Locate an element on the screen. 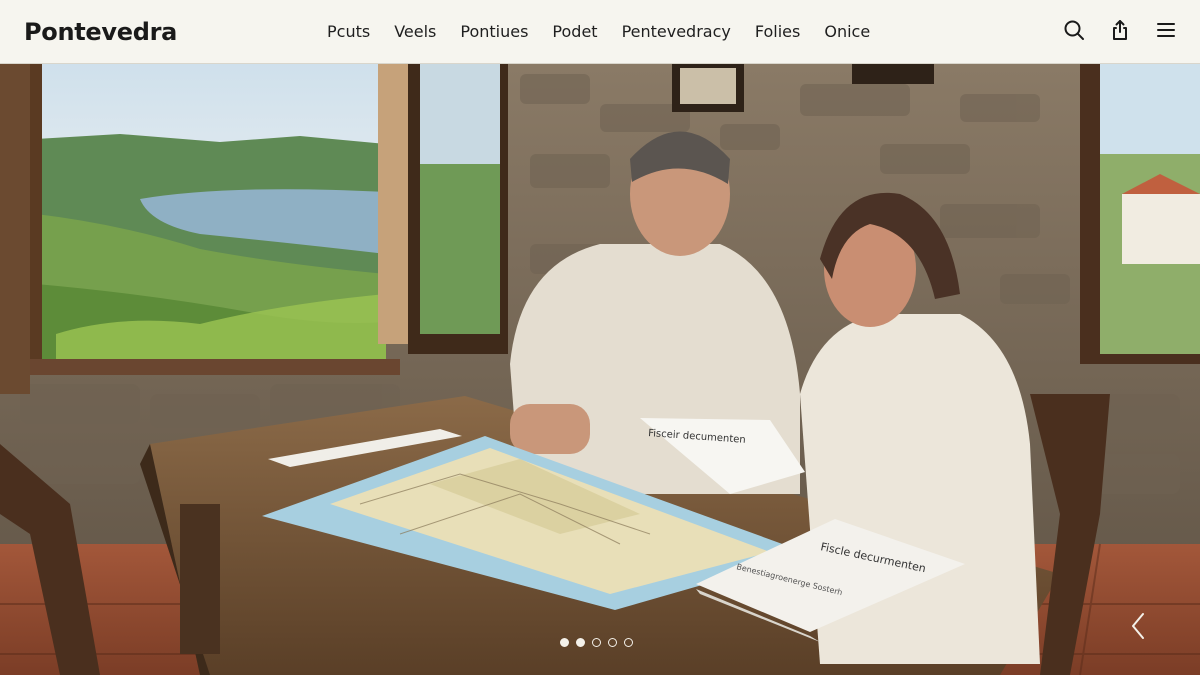  header-actions is located at coordinates (1120, 30).